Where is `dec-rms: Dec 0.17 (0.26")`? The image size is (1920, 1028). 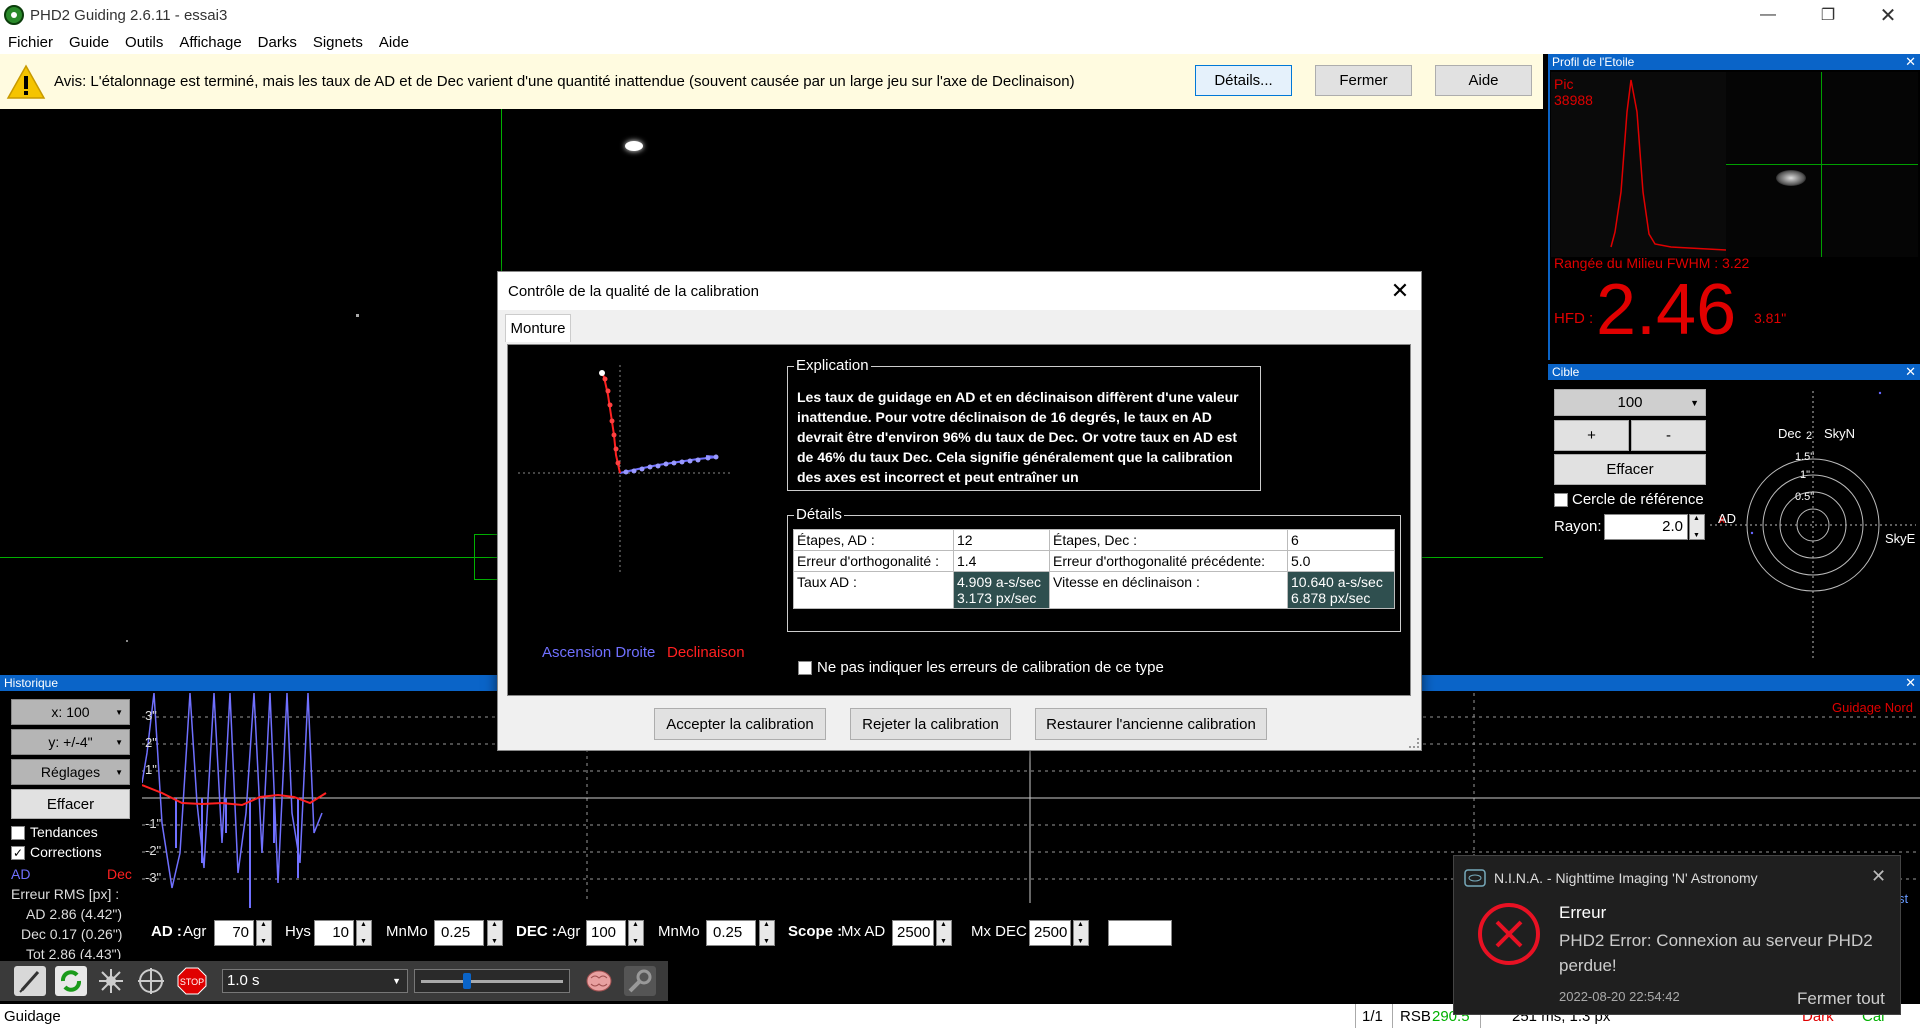 dec-rms: Dec 0.17 (0.26") is located at coordinates (72, 934).